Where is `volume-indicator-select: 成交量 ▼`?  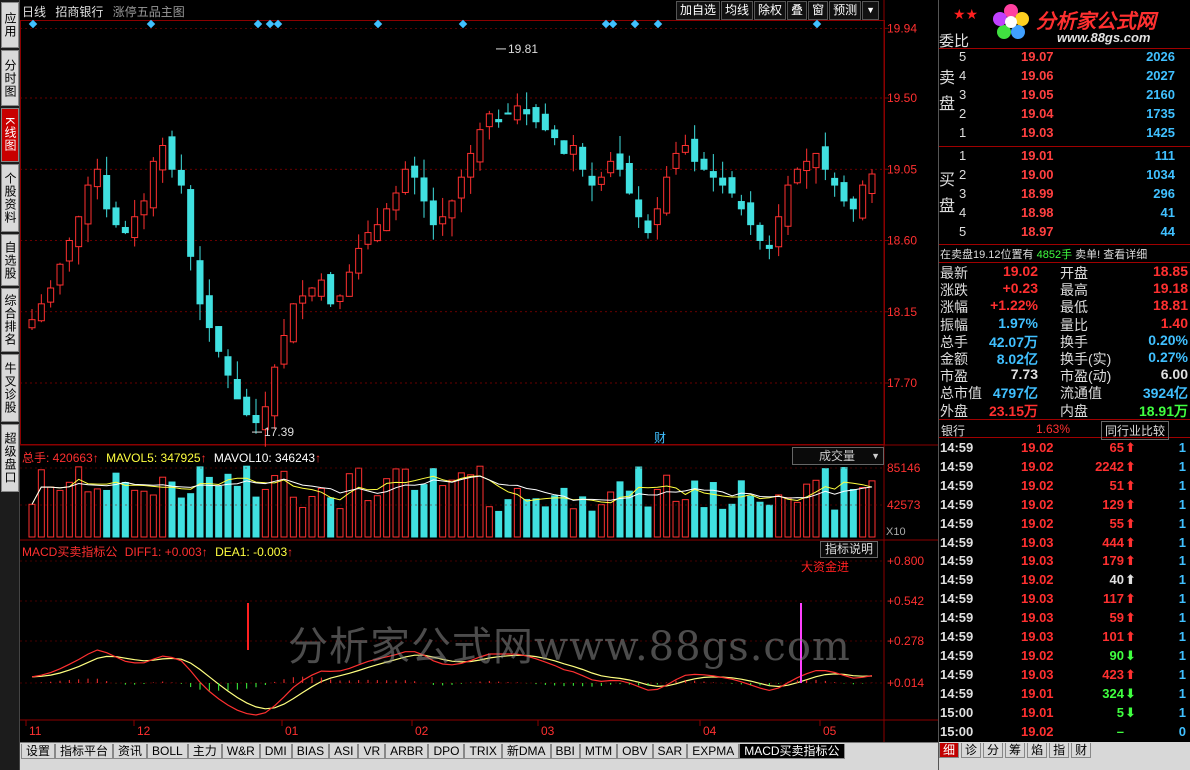 volume-indicator-select: 成交量 ▼ is located at coordinates (838, 456).